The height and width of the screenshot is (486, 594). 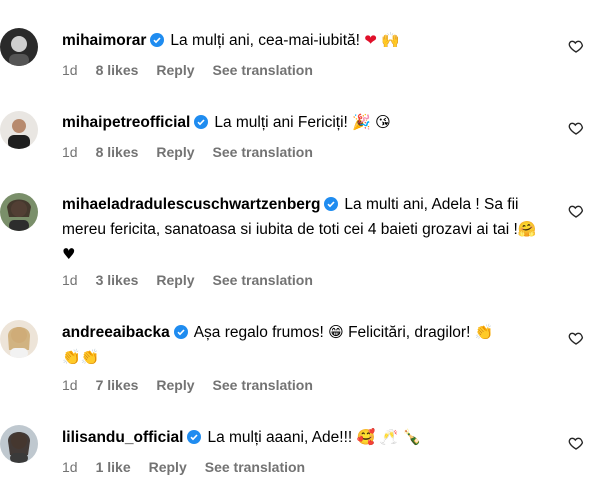 What do you see at coordinates (191, 204) in the screenshot?
I see `username: mihaeladradulescuschwartzenberg` at bounding box center [191, 204].